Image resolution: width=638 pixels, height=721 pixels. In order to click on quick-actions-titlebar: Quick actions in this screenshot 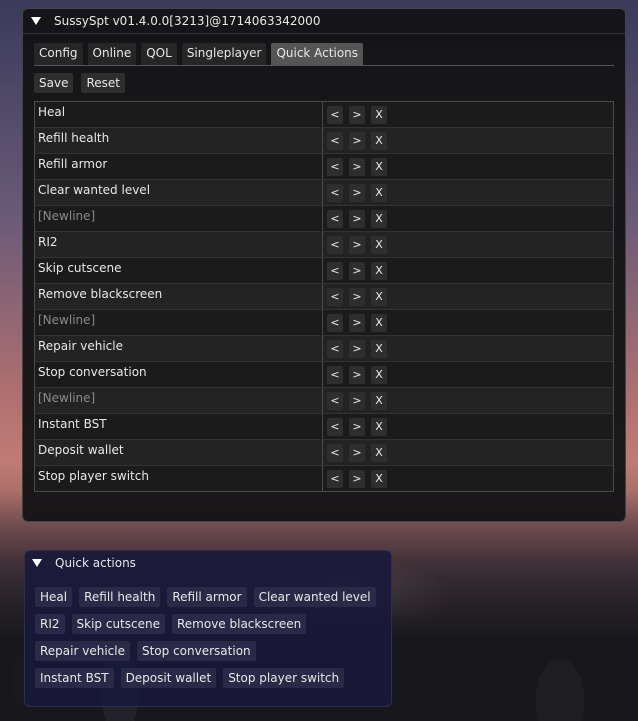, I will do `click(208, 563)`.